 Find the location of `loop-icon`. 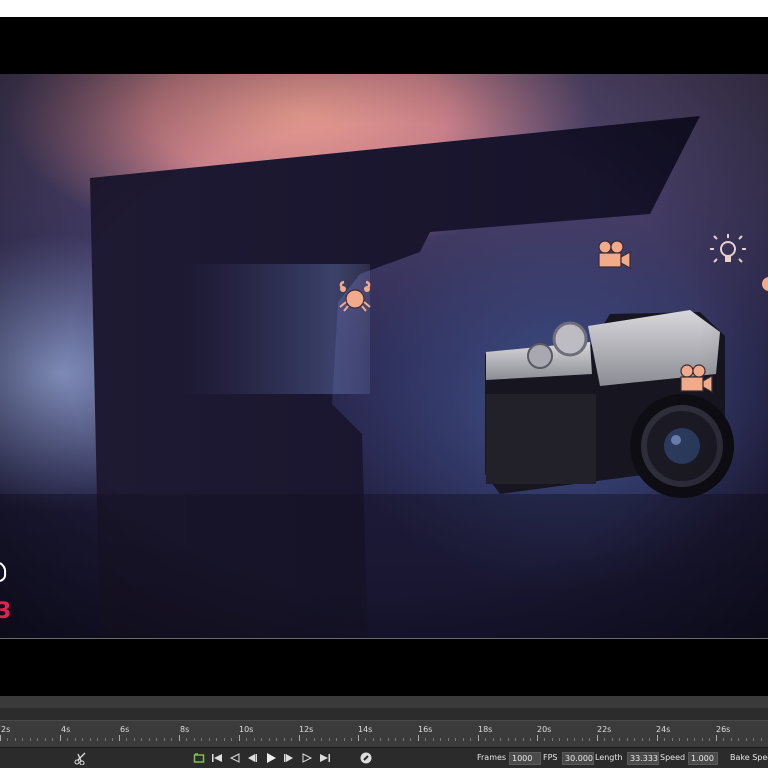

loop-icon is located at coordinates (199, 758).